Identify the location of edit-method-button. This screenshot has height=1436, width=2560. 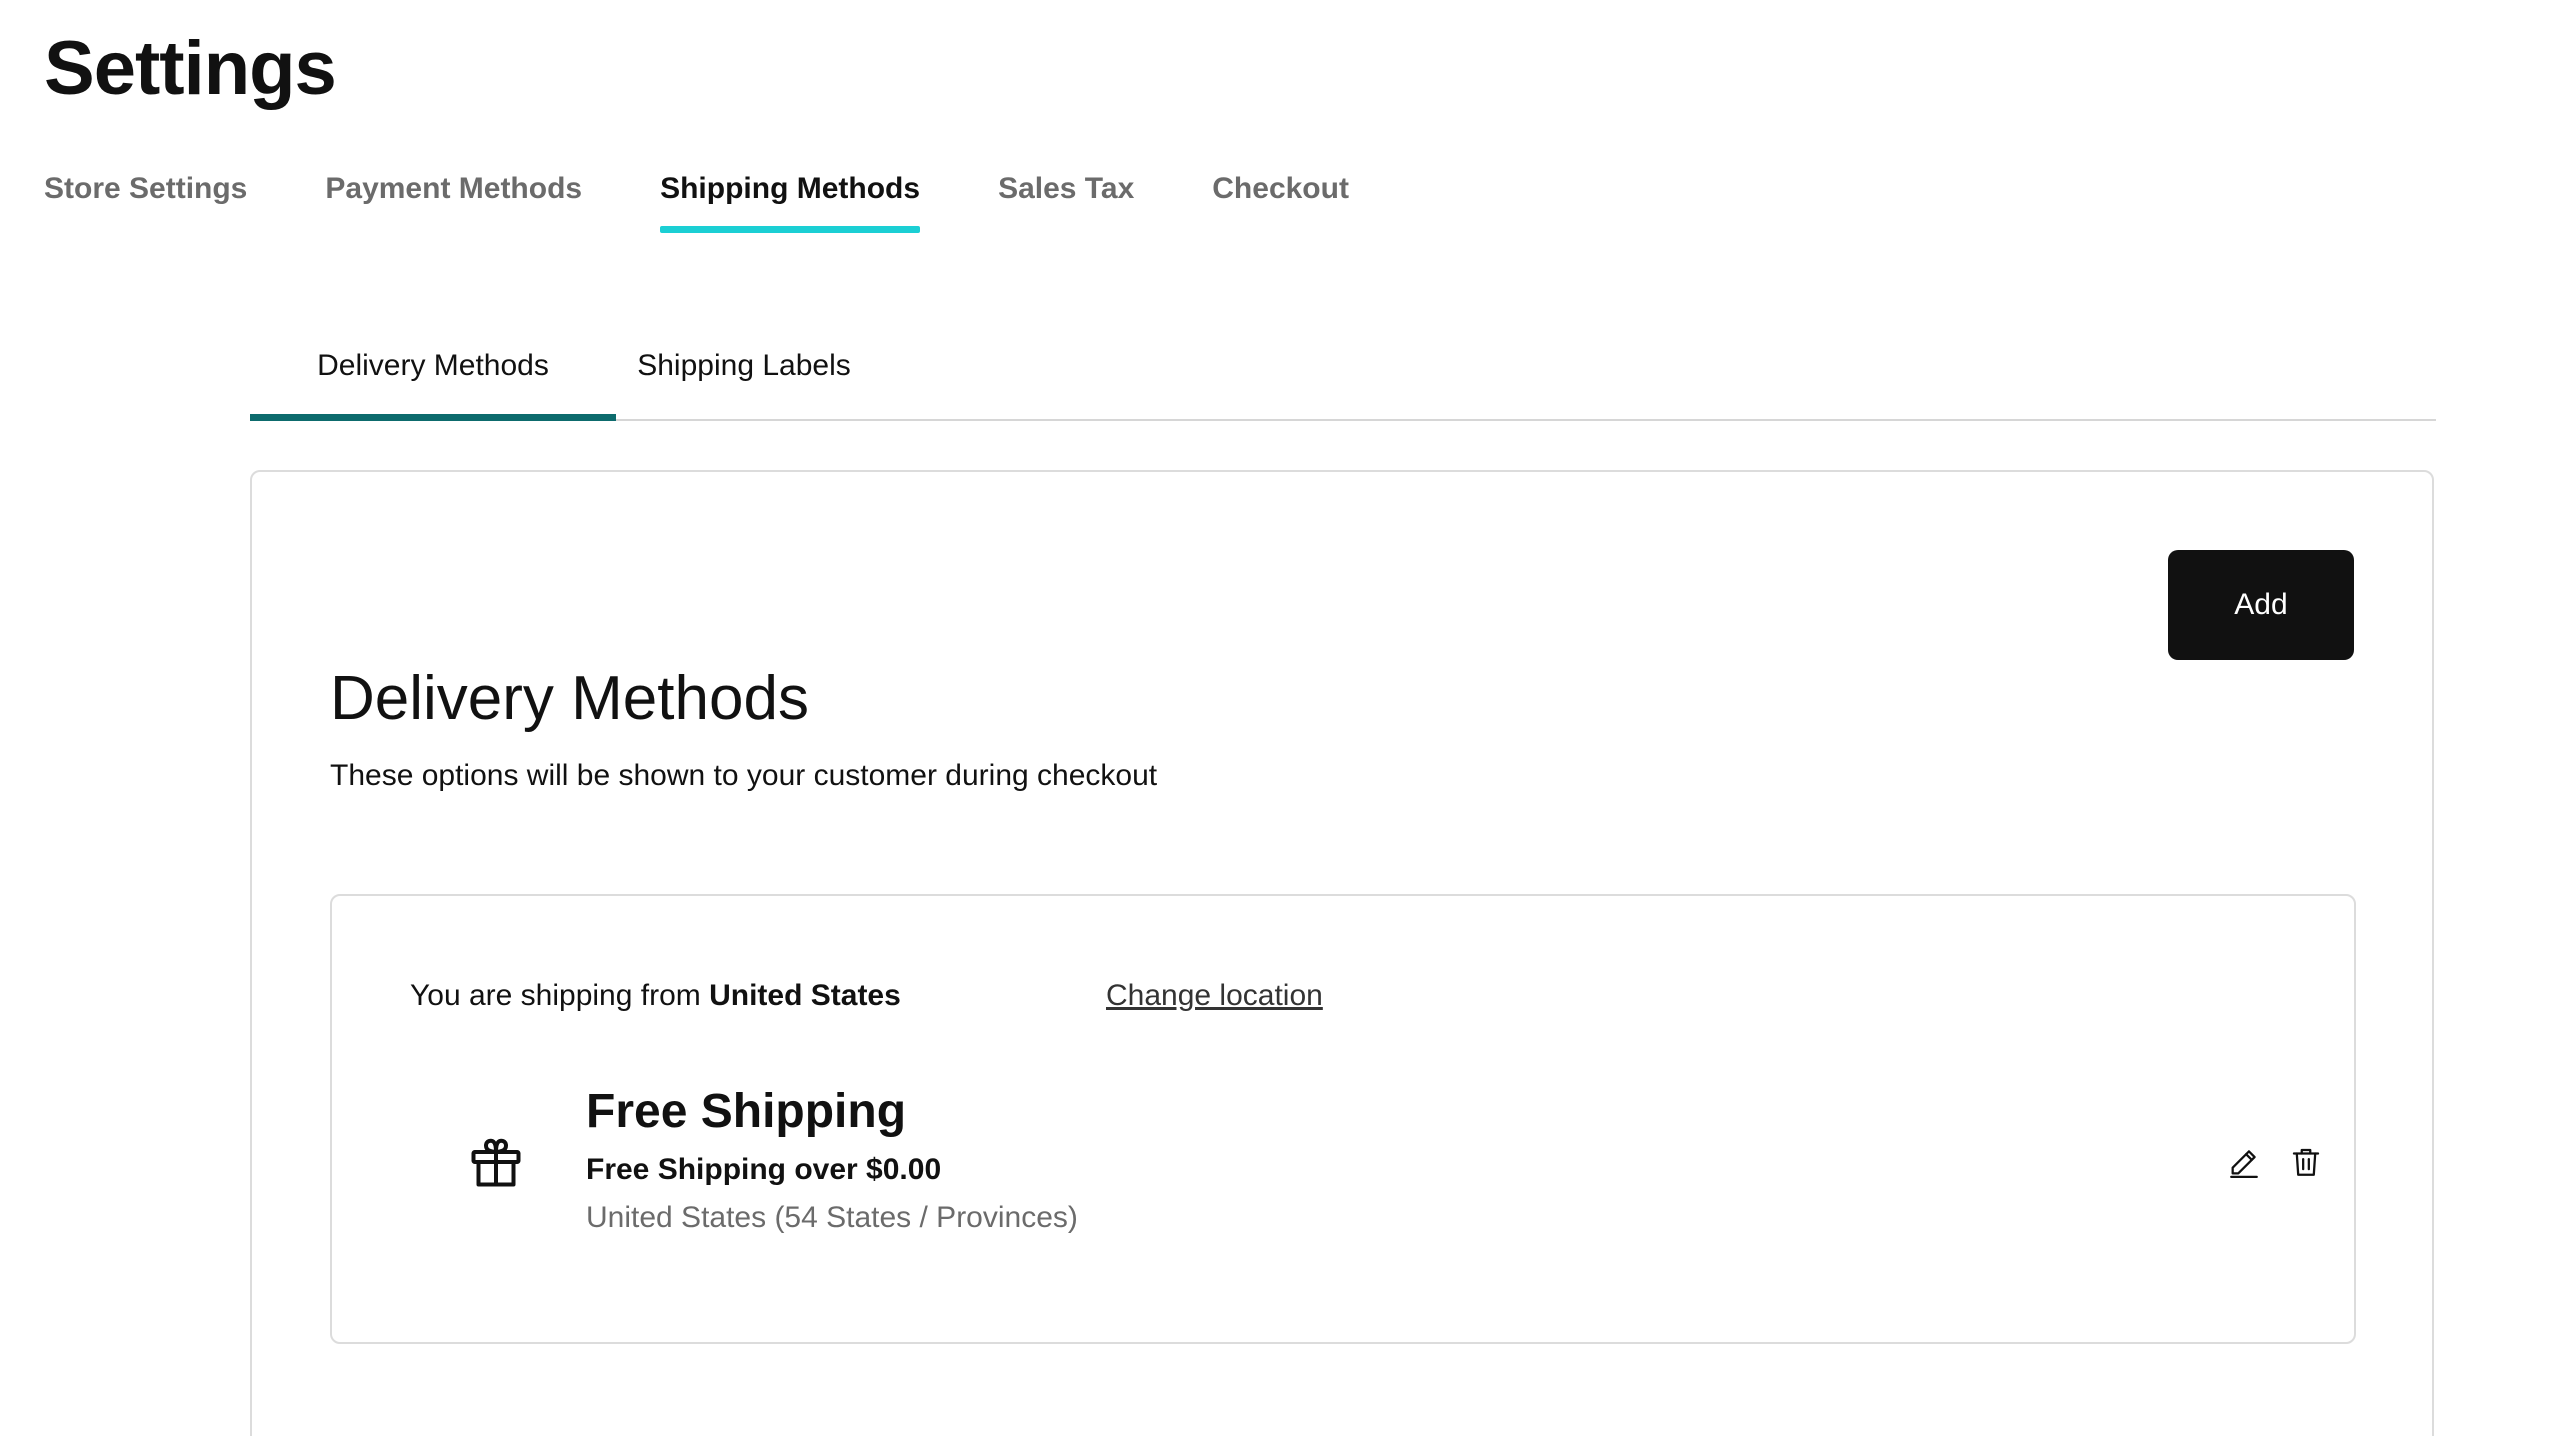
(2244, 1164).